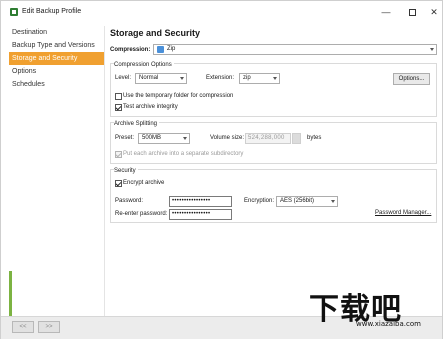 Image resolution: width=443 pixels, height=339 pixels. I want to click on sidebar-accent-strip, so click(10, 293).